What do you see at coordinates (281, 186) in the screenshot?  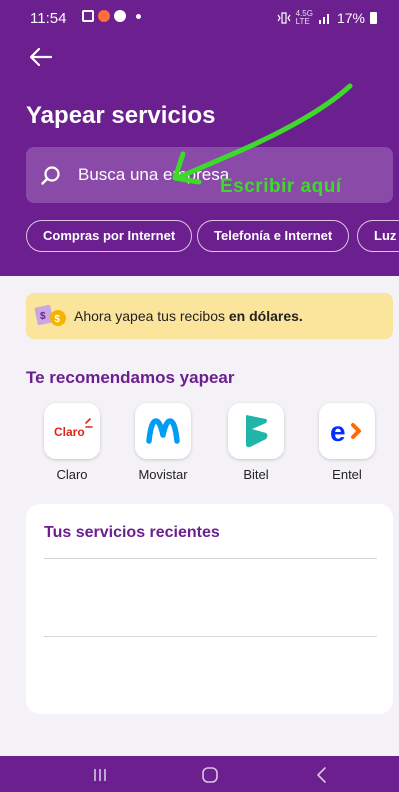 I see `annotation-text: Escribir aquí` at bounding box center [281, 186].